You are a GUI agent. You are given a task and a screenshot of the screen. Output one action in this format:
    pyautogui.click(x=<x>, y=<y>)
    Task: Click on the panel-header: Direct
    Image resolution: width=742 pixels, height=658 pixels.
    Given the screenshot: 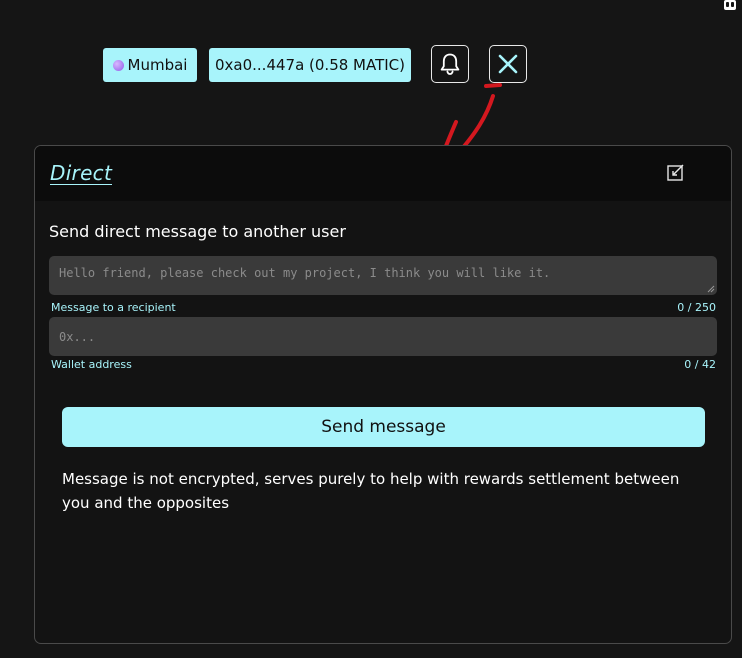 What is the action you would take?
    pyautogui.click(x=383, y=173)
    